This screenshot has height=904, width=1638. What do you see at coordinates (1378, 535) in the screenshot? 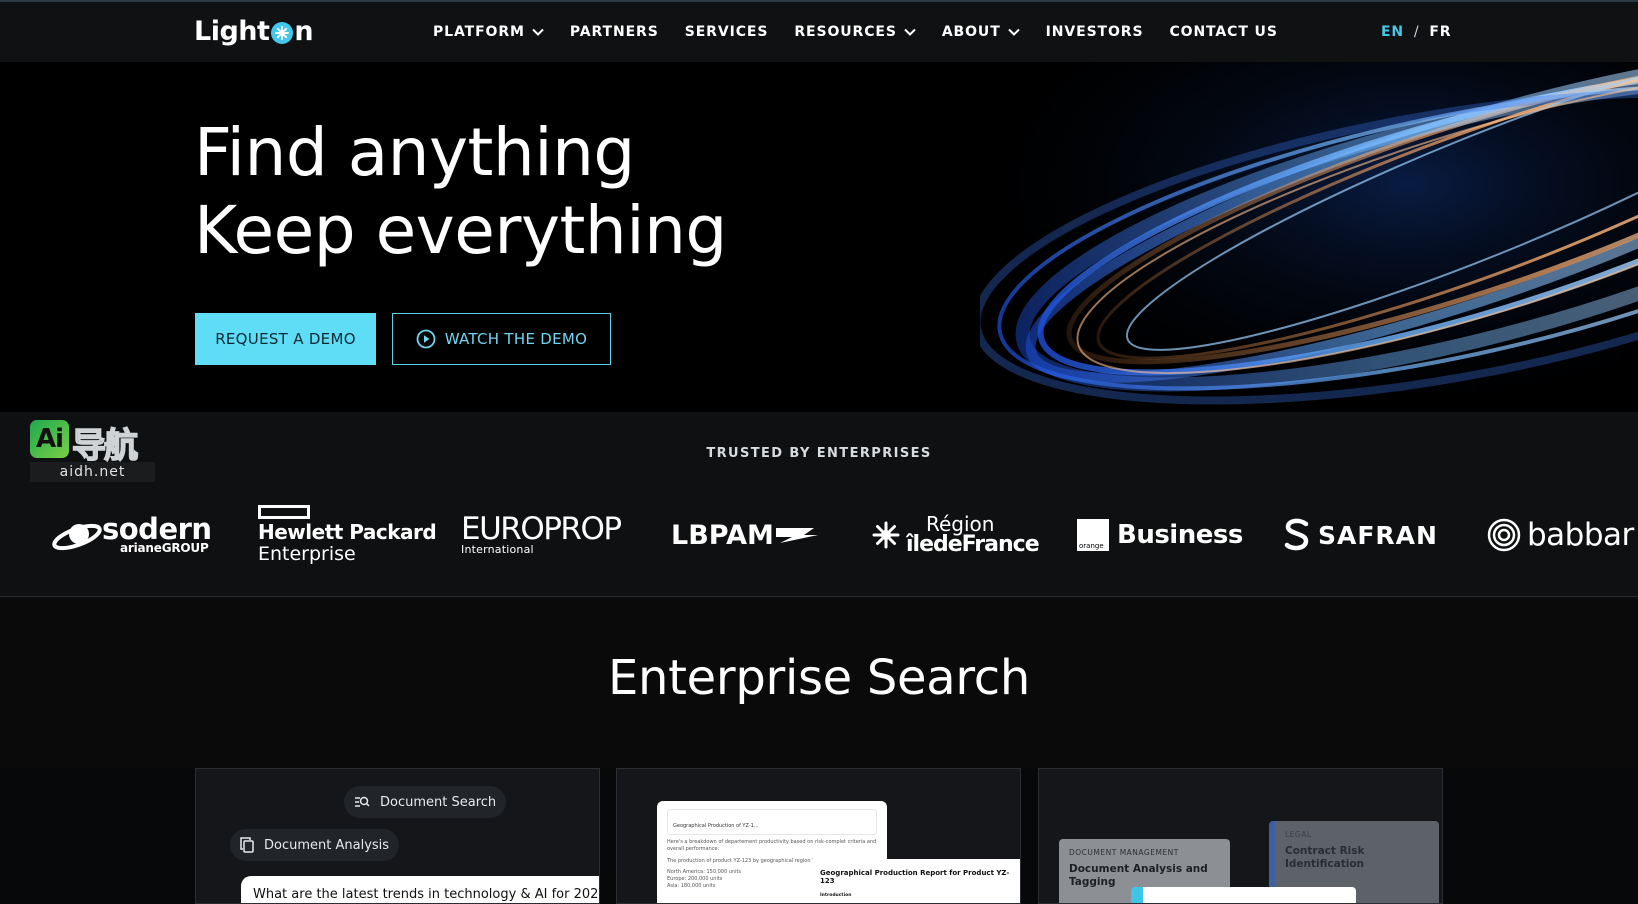
I see `safran-name: SAFRAN` at bounding box center [1378, 535].